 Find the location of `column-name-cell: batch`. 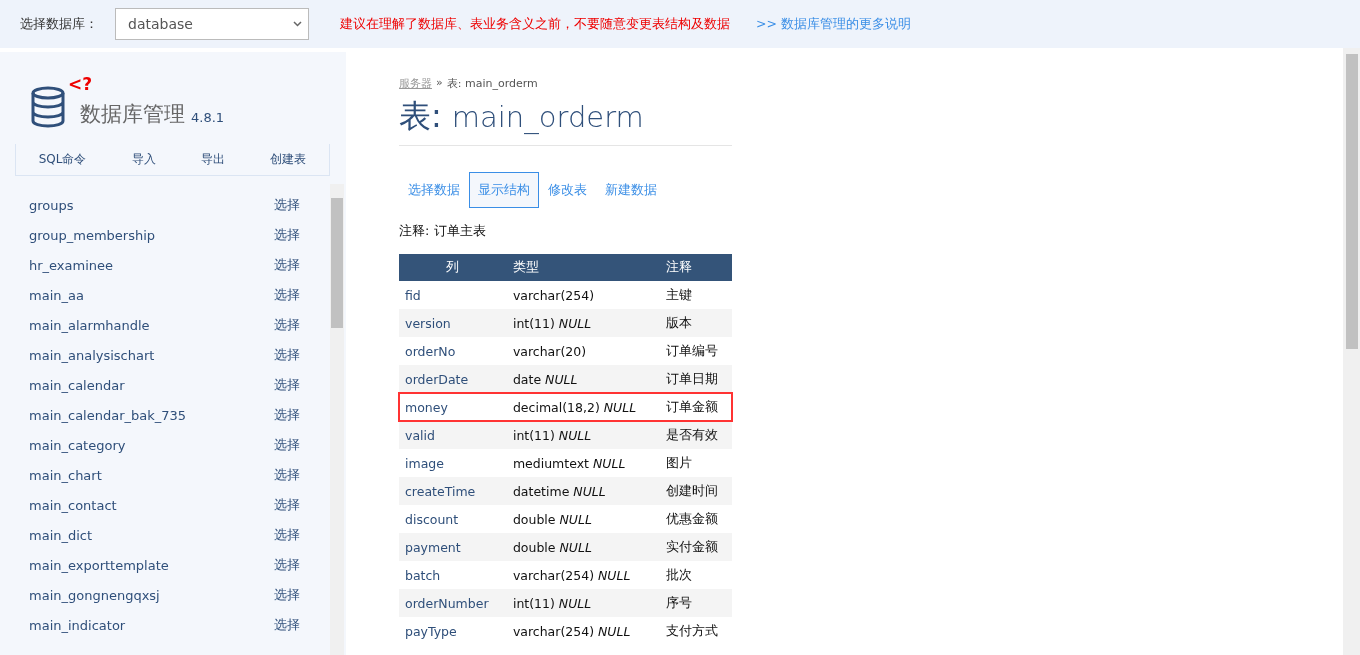

column-name-cell: batch is located at coordinates (453, 575).